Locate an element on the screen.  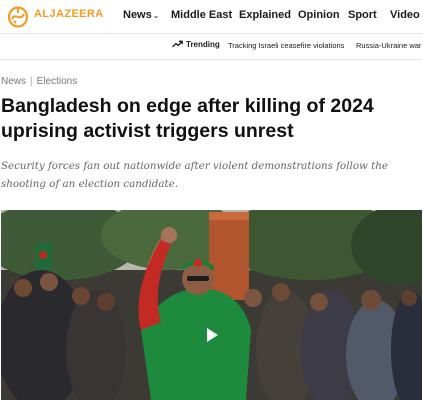
trending-arrow-icon is located at coordinates (177, 44).